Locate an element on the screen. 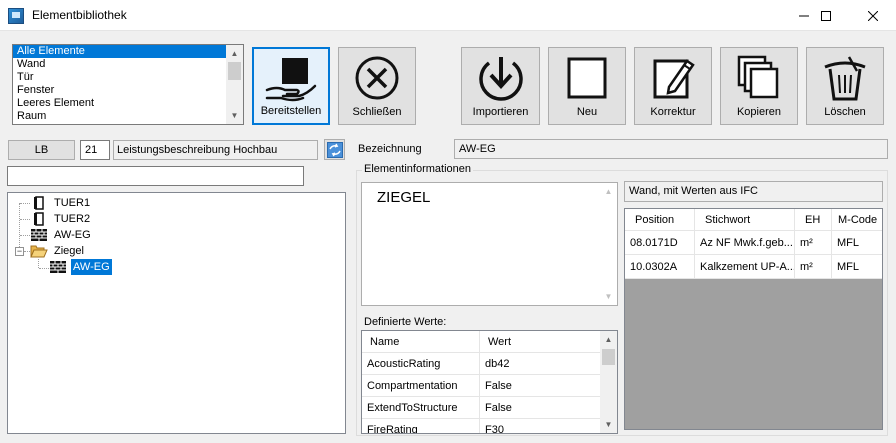 The image size is (896, 443). kopieren-label: Kopieren is located at coordinates (759, 112).